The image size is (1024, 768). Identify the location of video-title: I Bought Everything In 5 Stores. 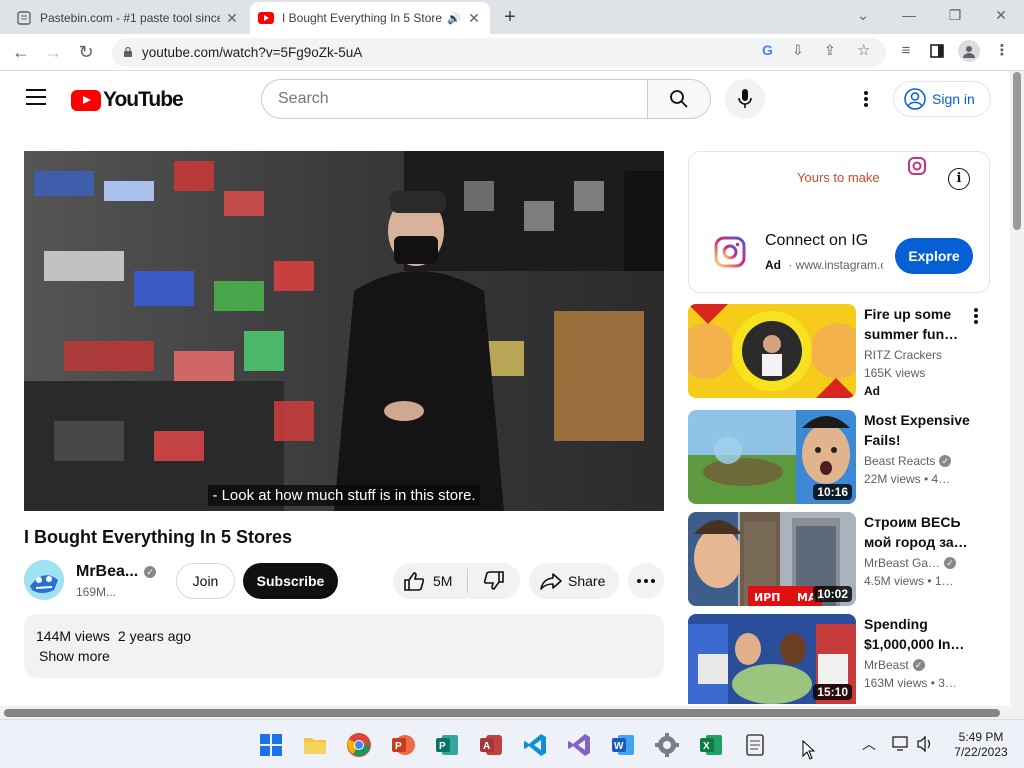
(158, 537).